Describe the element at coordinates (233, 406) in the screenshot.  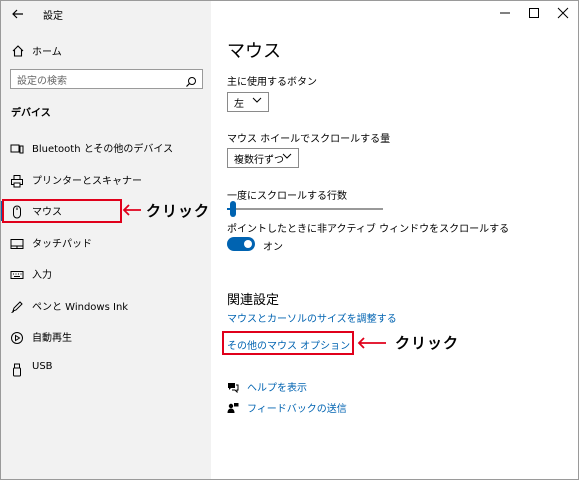
I see `feedback-icon` at that location.